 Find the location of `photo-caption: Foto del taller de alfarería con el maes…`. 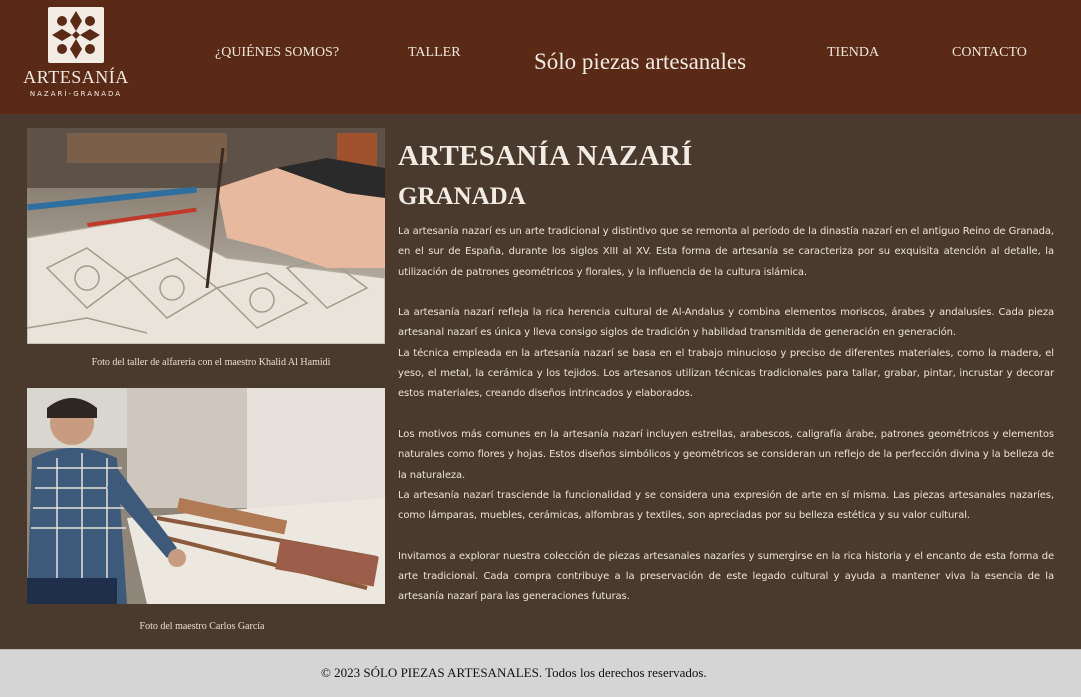

photo-caption: Foto del taller de alfarería con el maes… is located at coordinates (211, 362).